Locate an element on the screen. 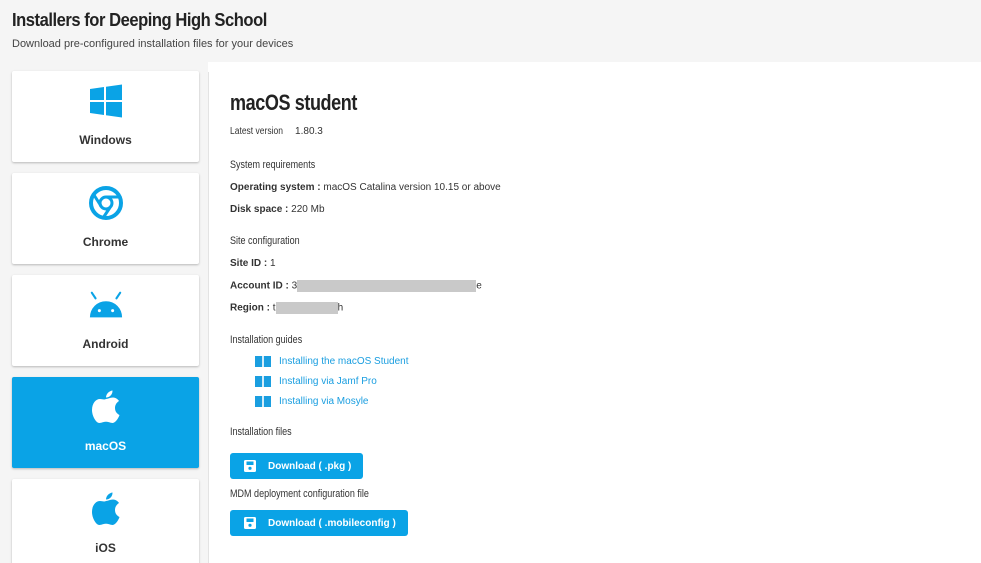 Image resolution: width=981 pixels, height=563 pixels. guide-link-mosyle: Installing via Mosyle is located at coordinates (311, 401).